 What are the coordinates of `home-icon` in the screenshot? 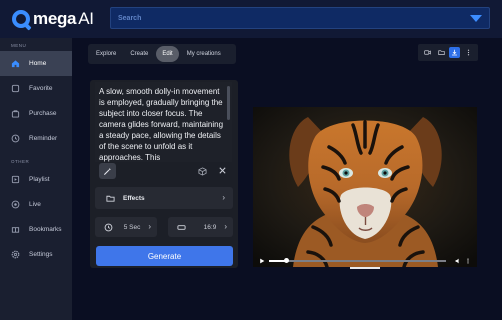 It's located at (15, 63).